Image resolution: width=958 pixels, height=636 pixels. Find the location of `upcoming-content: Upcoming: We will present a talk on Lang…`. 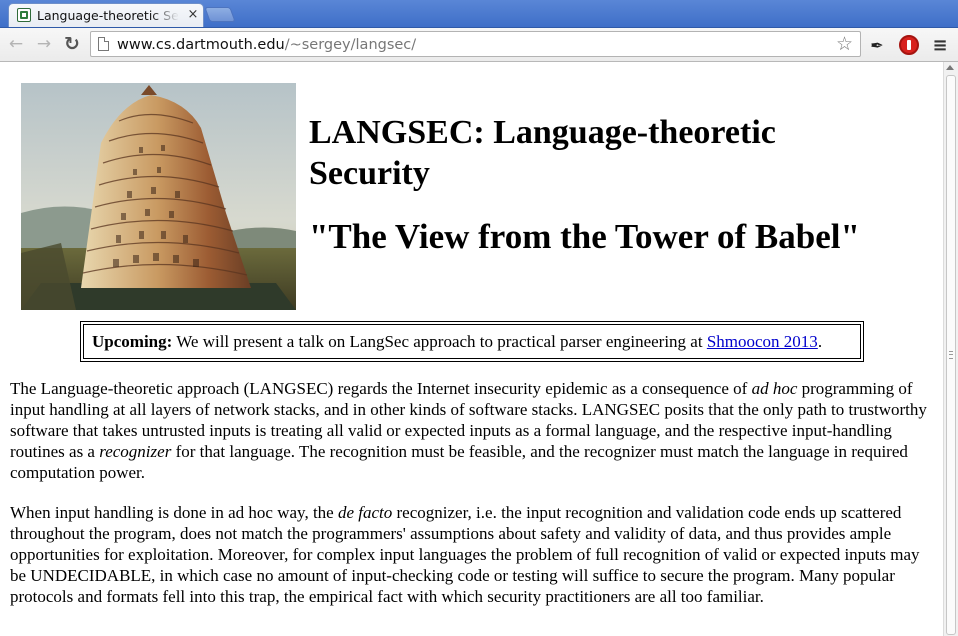

upcoming-content: Upcoming: We will present a talk on Lang… is located at coordinates (472, 341).